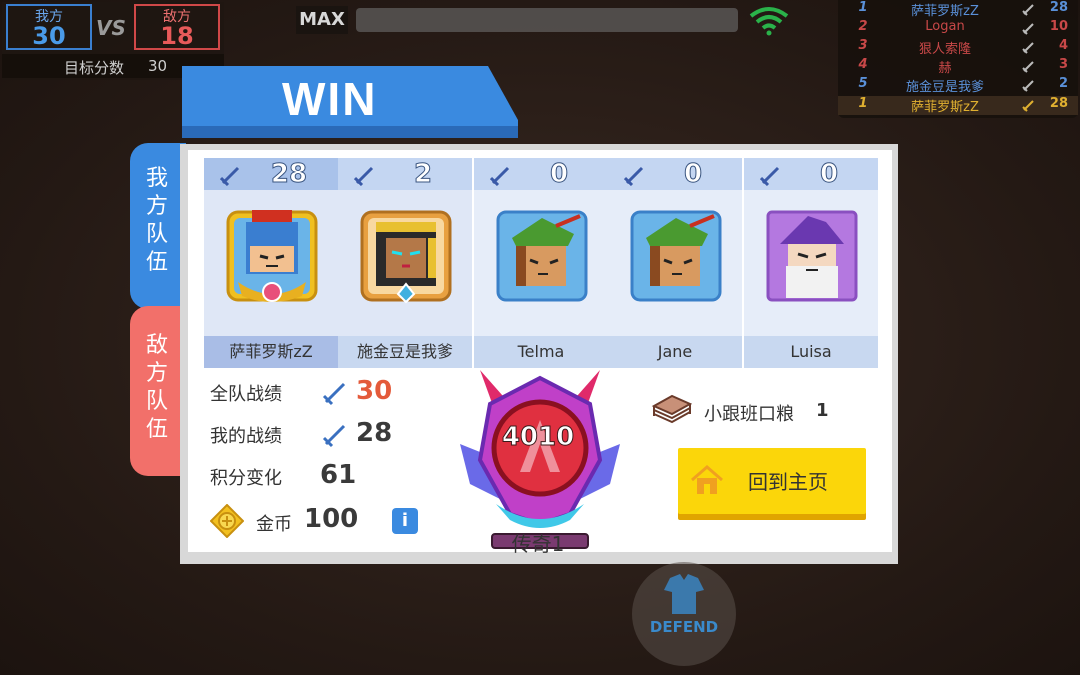 The image size is (1080, 675). I want to click on team-record-row: 全队战绩 30, so click(330, 392).